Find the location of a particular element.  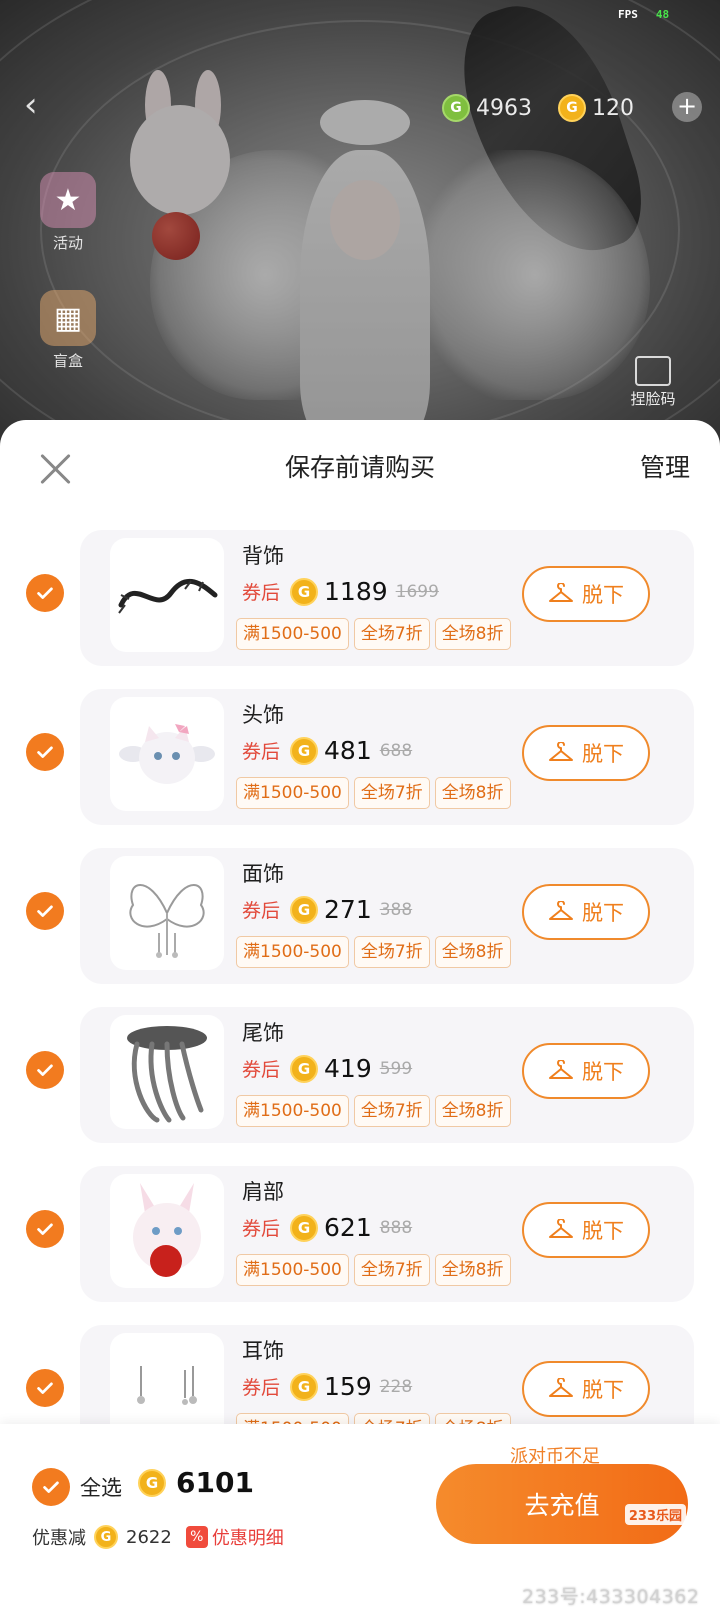

events-label: 活动 is located at coordinates (67, 243).